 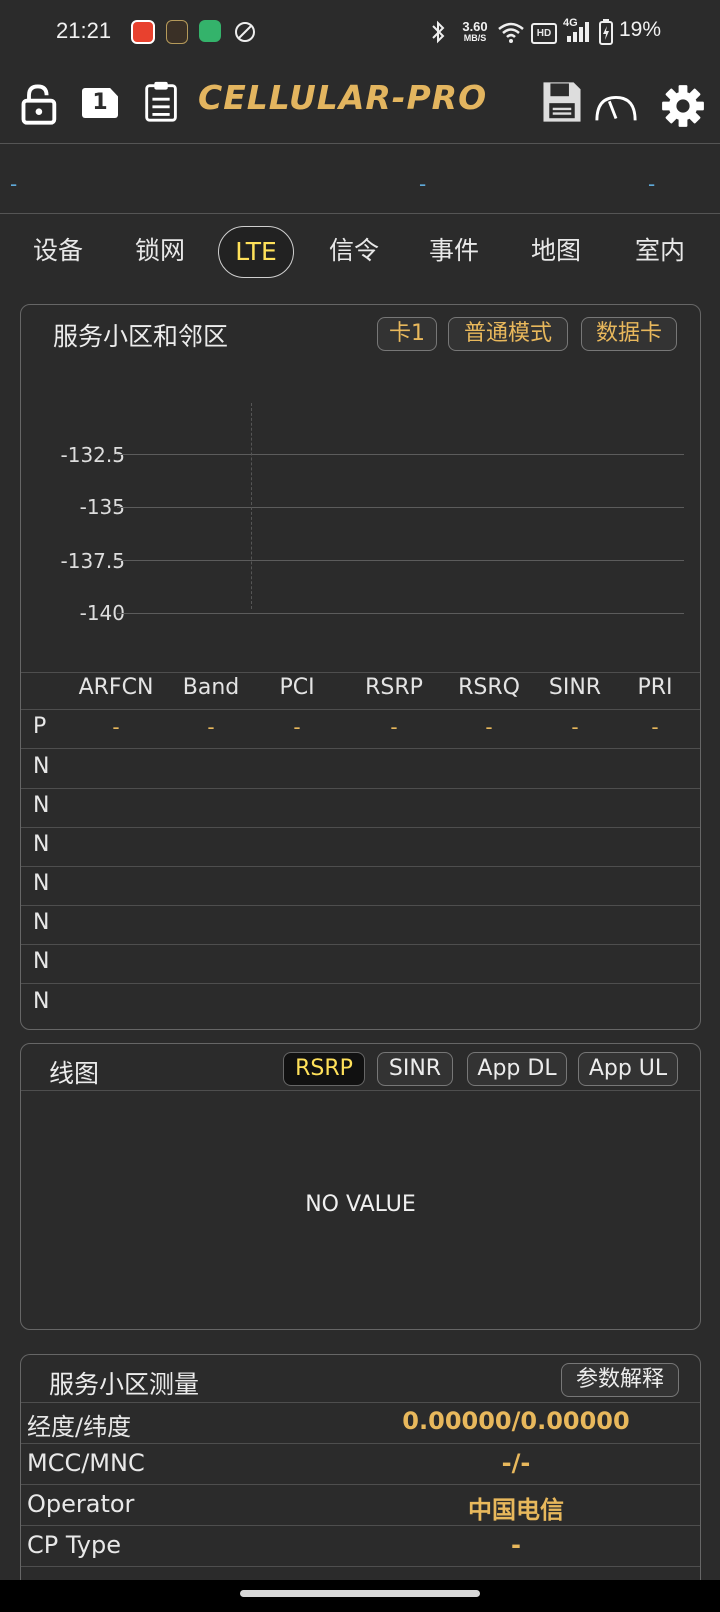 What do you see at coordinates (256, 252) in the screenshot?
I see `tab-lte: LTE` at bounding box center [256, 252].